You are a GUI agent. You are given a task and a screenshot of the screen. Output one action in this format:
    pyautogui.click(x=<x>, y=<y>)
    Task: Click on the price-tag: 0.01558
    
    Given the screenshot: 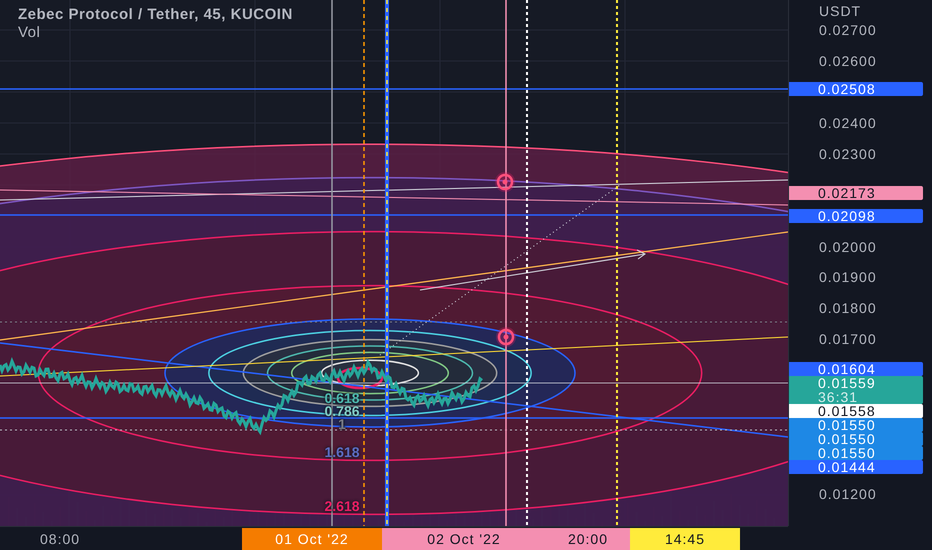 What is the action you would take?
    pyautogui.click(x=856, y=411)
    